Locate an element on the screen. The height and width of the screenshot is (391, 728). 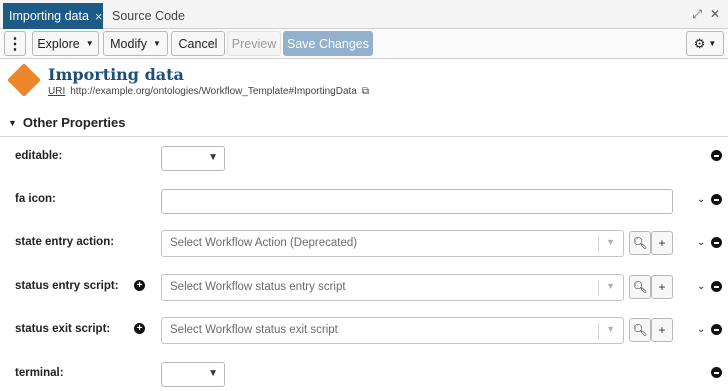
settings-button: ⚙ ▼ is located at coordinates (705, 43).